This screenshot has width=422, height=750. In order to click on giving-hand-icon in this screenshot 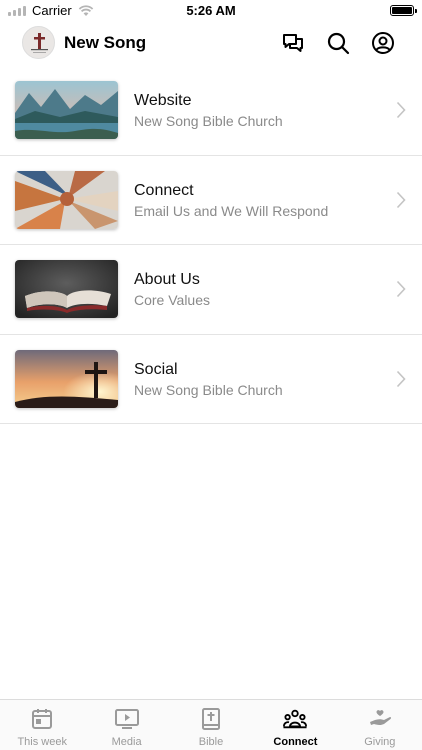, I will do `click(380, 717)`.